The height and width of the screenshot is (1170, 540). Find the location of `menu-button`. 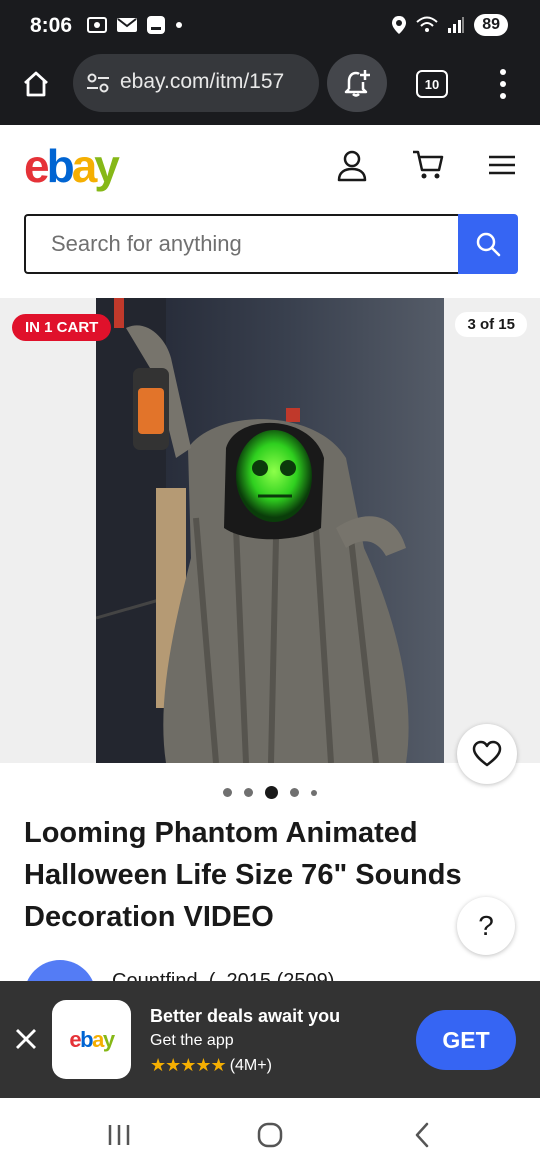

menu-button is located at coordinates (502, 165).